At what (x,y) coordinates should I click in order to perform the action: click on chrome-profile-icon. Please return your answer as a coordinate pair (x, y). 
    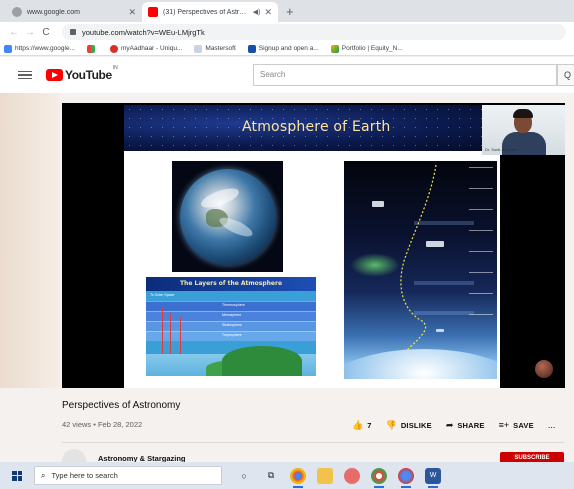
    Looking at the image, I should click on (379, 477).